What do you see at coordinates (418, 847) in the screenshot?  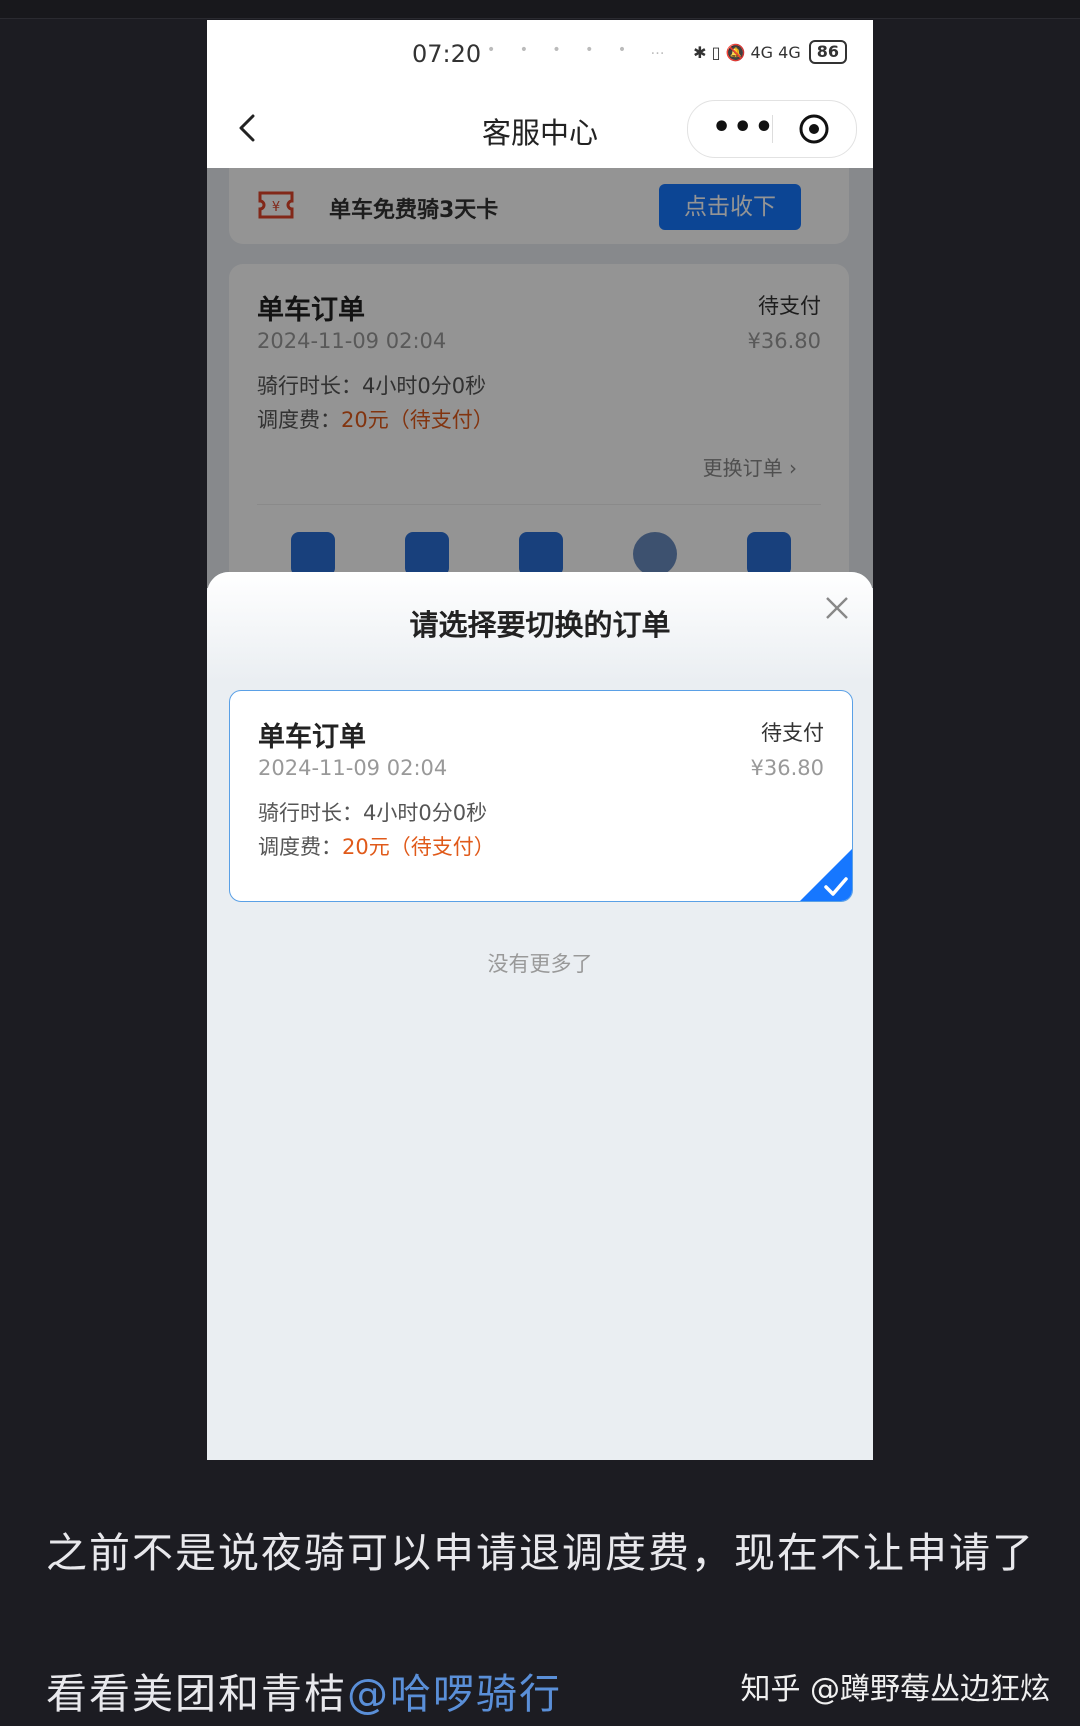 I see `fee-value: 20元（待支付）` at bounding box center [418, 847].